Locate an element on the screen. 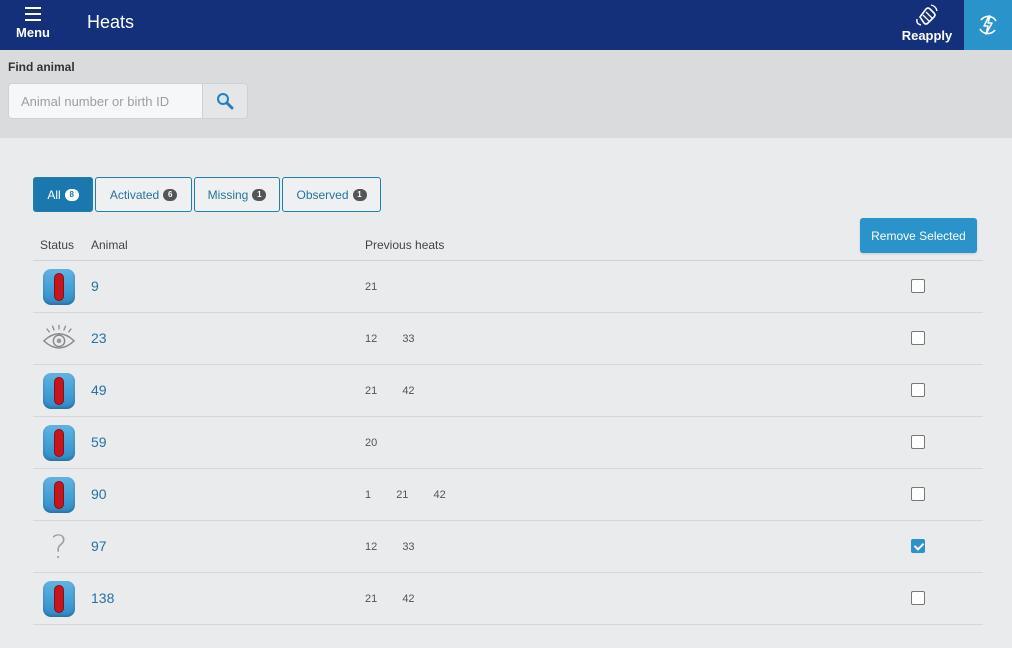 This screenshot has width=1012, height=648. filter-label: Observed is located at coordinates (322, 194).